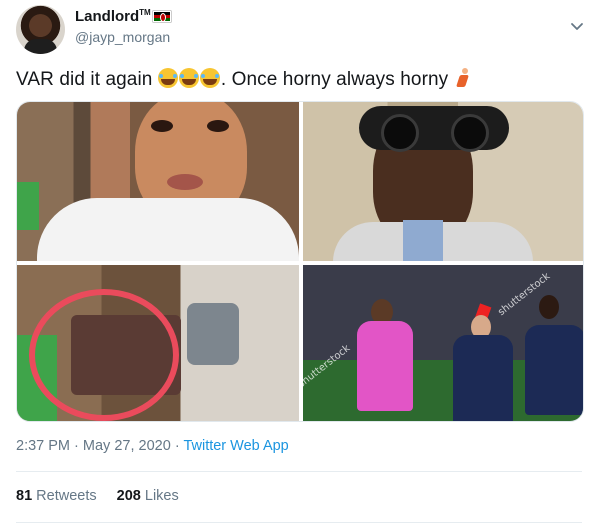 The height and width of the screenshot is (525, 597). I want to click on retweets-label: Retweets, so click(66, 496).